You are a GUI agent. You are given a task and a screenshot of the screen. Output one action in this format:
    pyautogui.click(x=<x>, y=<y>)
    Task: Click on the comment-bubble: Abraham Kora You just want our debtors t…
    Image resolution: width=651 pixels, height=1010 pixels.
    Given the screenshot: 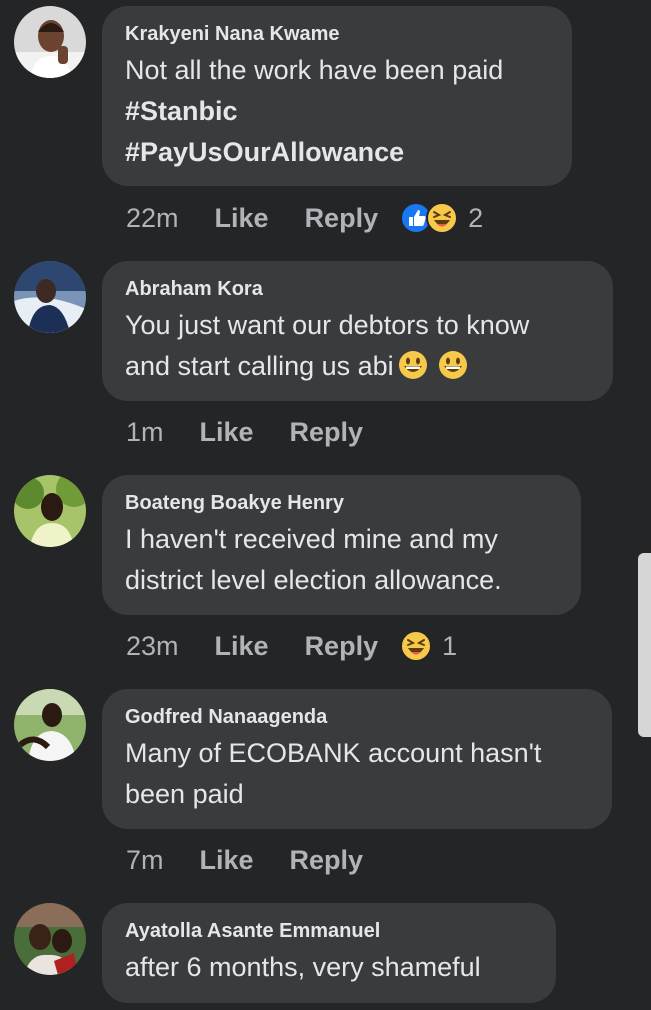 What is the action you would take?
    pyautogui.click(x=357, y=331)
    